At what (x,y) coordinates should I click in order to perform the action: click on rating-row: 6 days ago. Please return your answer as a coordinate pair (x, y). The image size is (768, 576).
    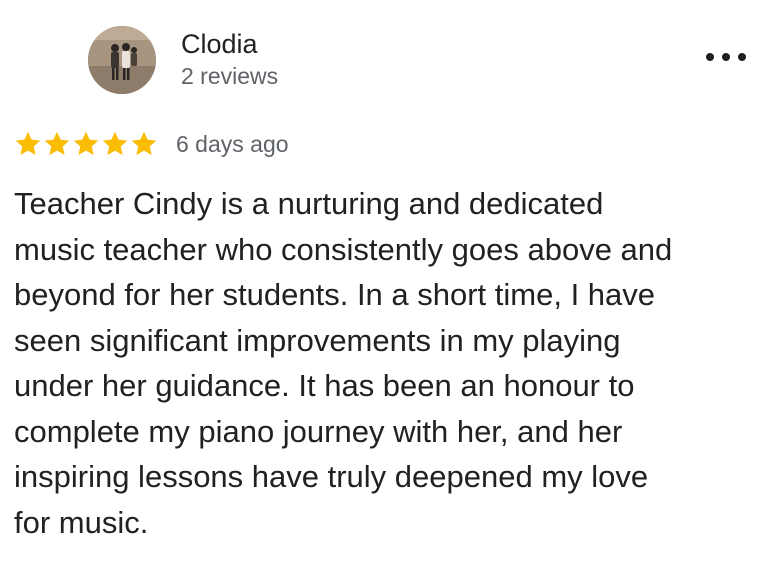
    Looking at the image, I should click on (151, 144).